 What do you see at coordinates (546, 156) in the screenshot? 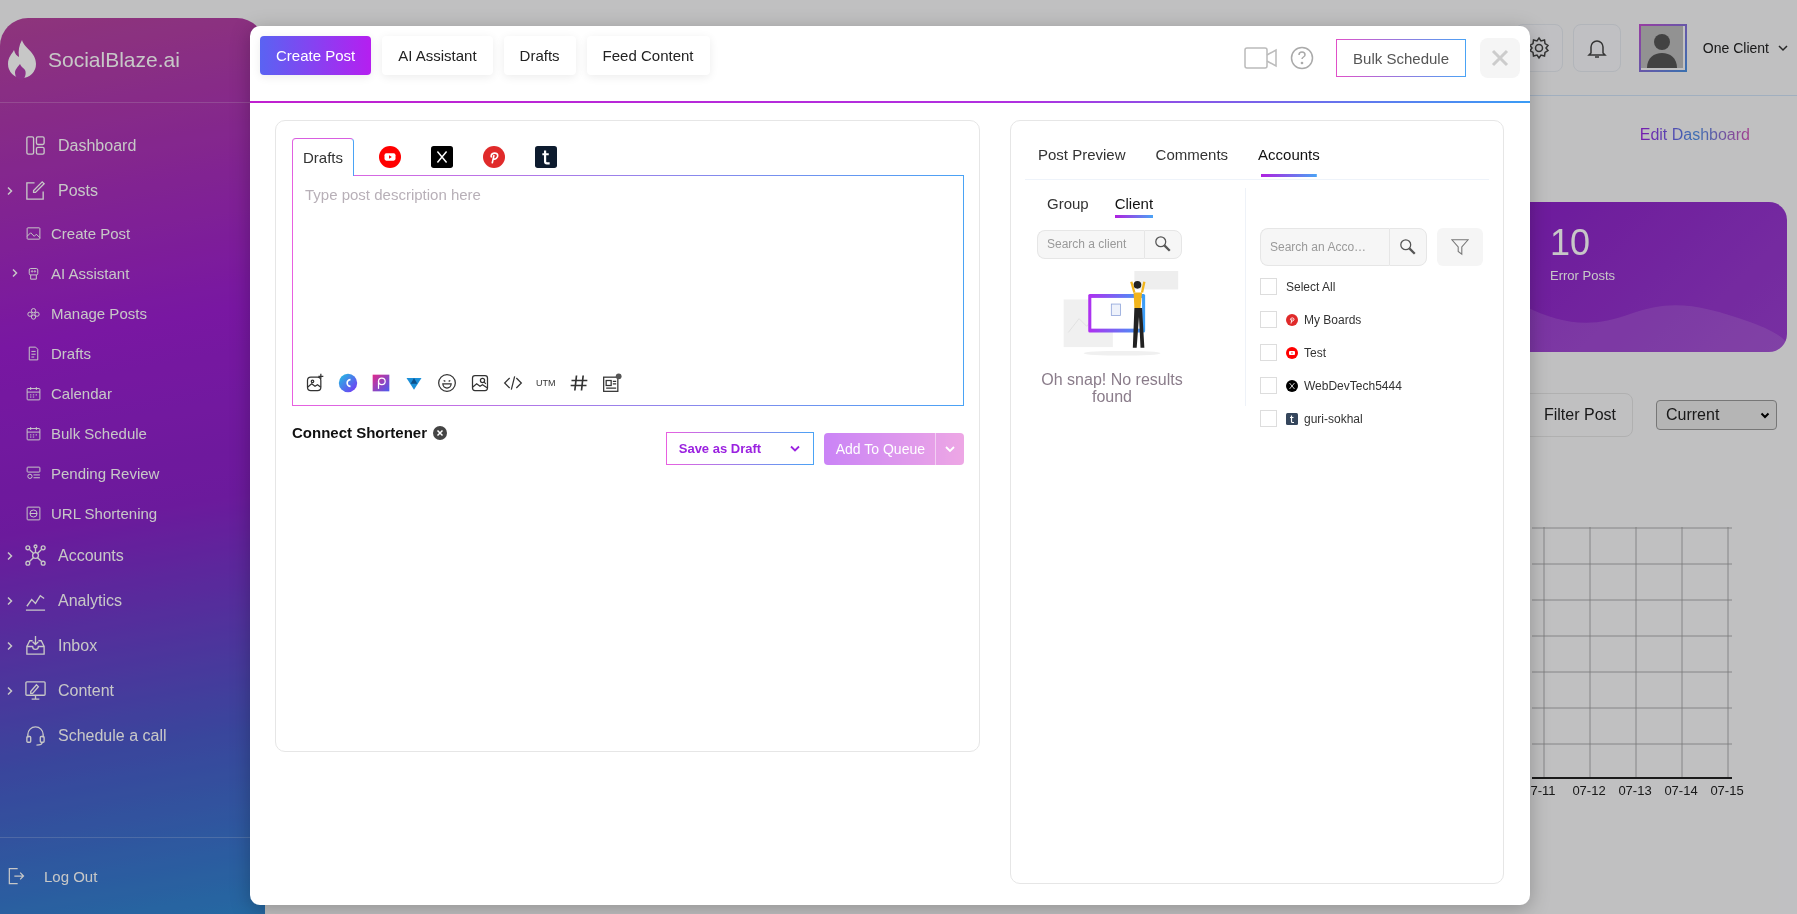
I see `tumblr-icon` at bounding box center [546, 156].